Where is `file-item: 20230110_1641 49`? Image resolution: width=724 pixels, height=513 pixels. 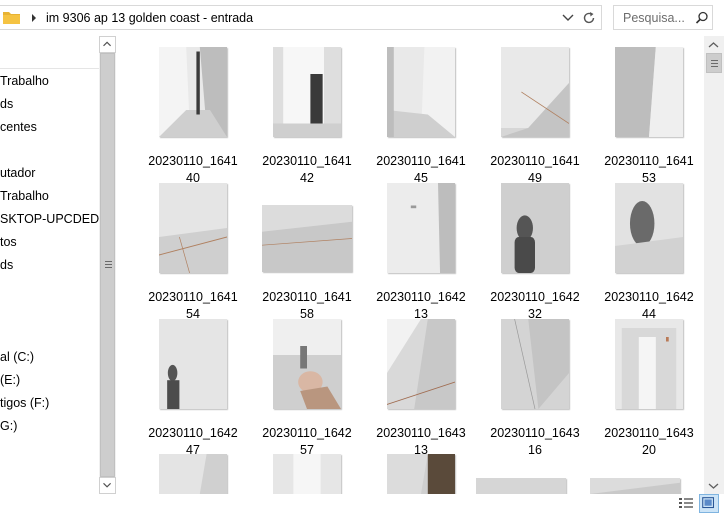 file-item: 20230110_1641 49 is located at coordinates (535, 115).